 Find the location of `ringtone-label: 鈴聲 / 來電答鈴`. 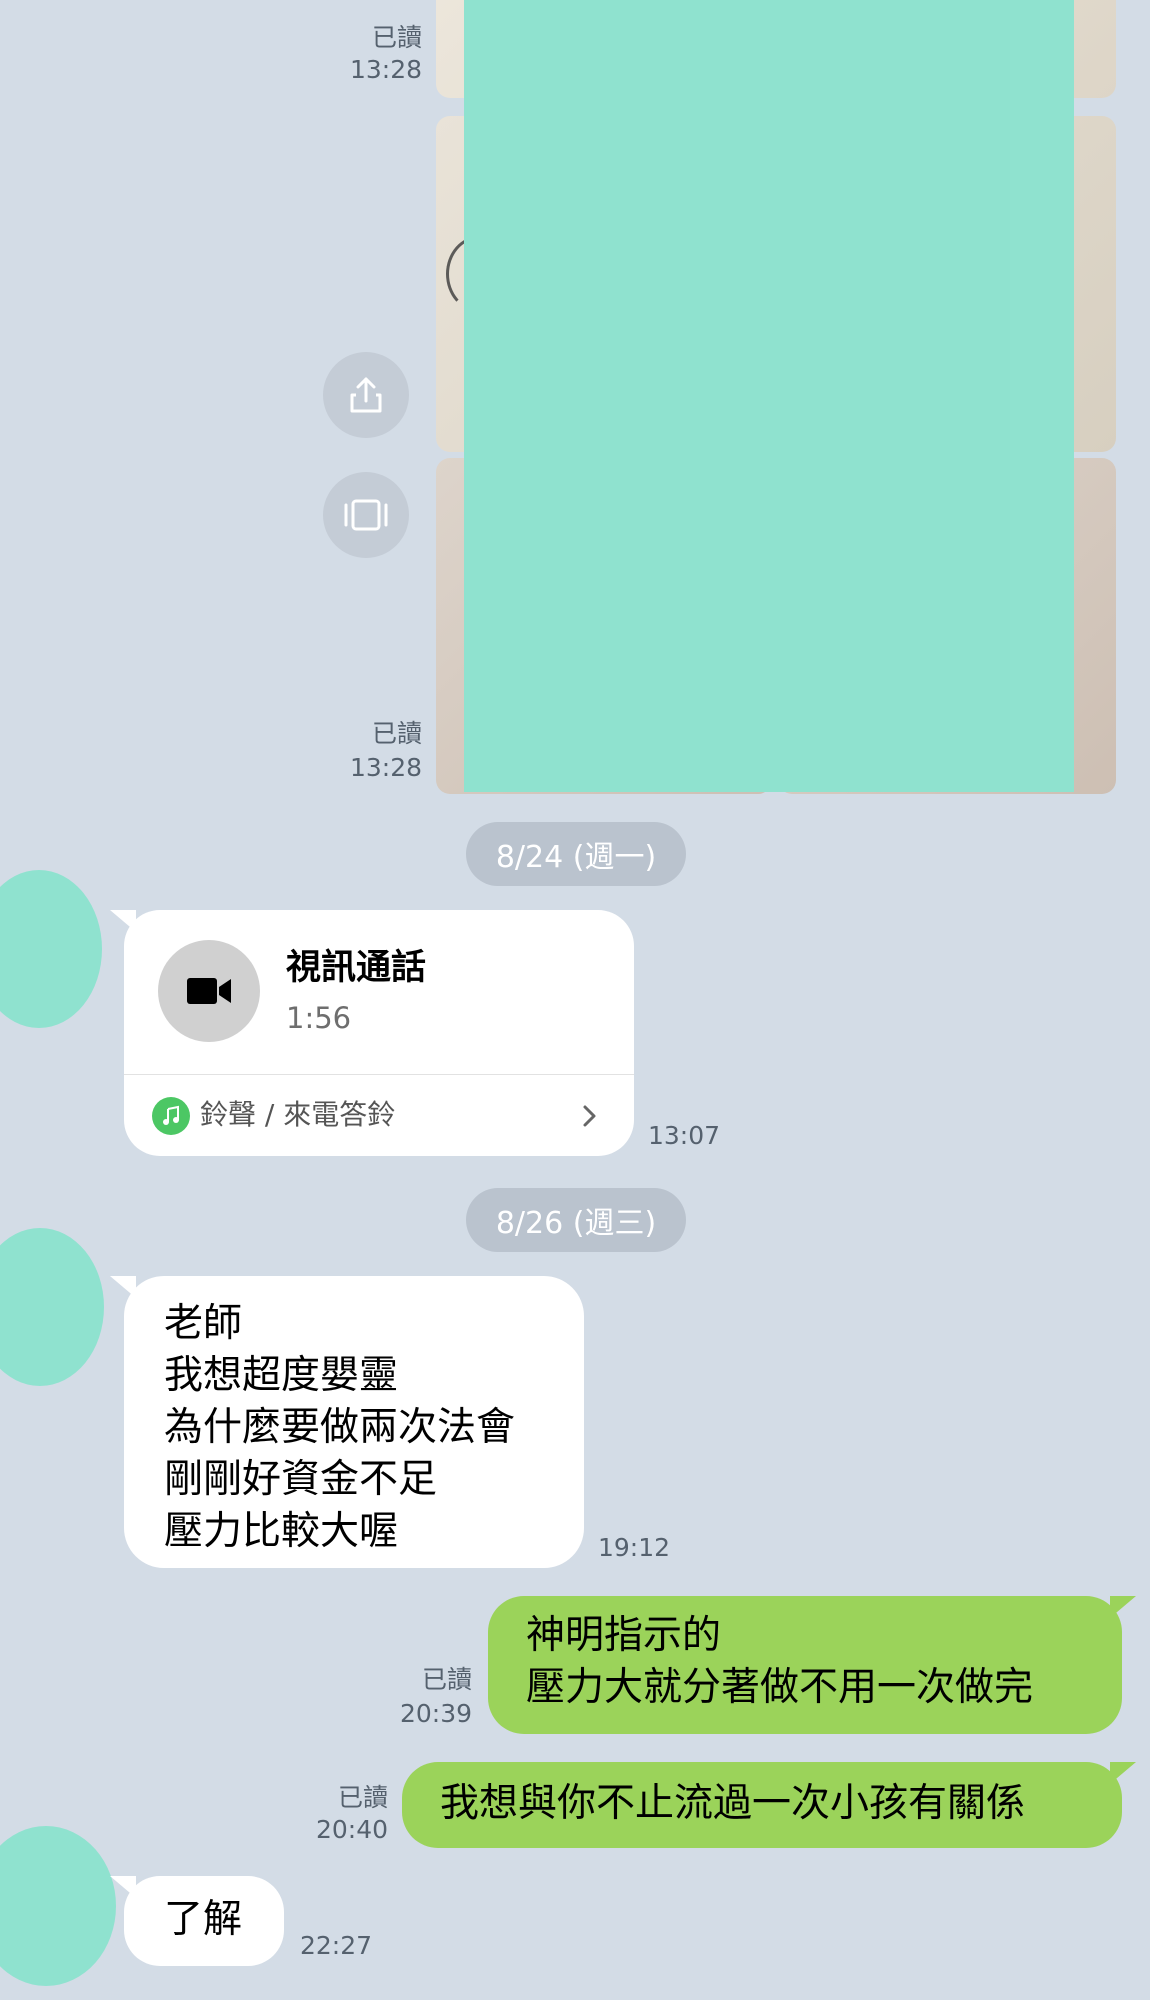

ringtone-label: 鈴聲 / 來電答鈴 is located at coordinates (298, 1114).